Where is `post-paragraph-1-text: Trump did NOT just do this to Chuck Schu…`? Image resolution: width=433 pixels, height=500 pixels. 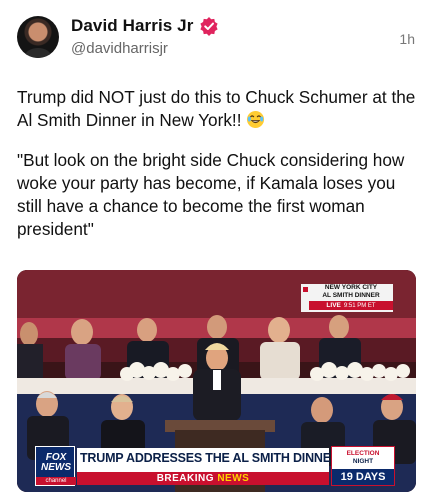
post-paragraph-1-text: Trump did NOT just do this to Chuck Schu… is located at coordinates (216, 108).